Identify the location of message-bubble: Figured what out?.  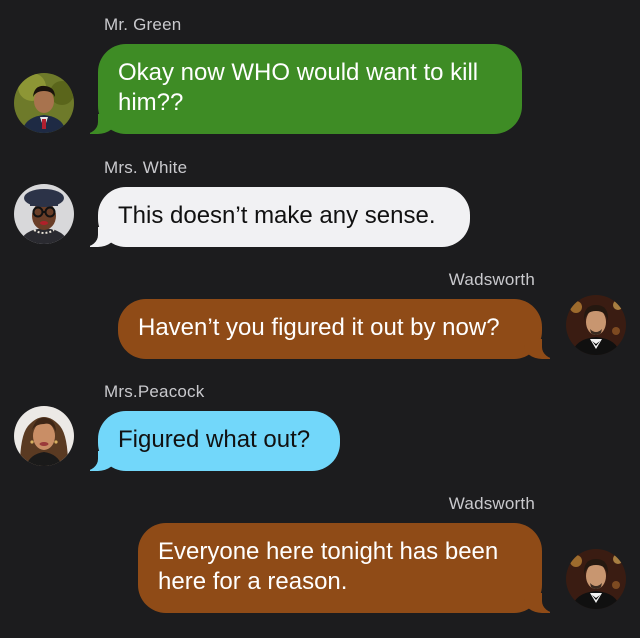
(212, 441).